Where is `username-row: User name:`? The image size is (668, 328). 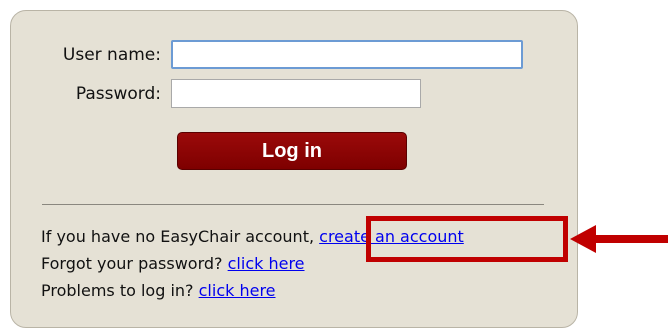 username-row: User name: is located at coordinates (282, 54).